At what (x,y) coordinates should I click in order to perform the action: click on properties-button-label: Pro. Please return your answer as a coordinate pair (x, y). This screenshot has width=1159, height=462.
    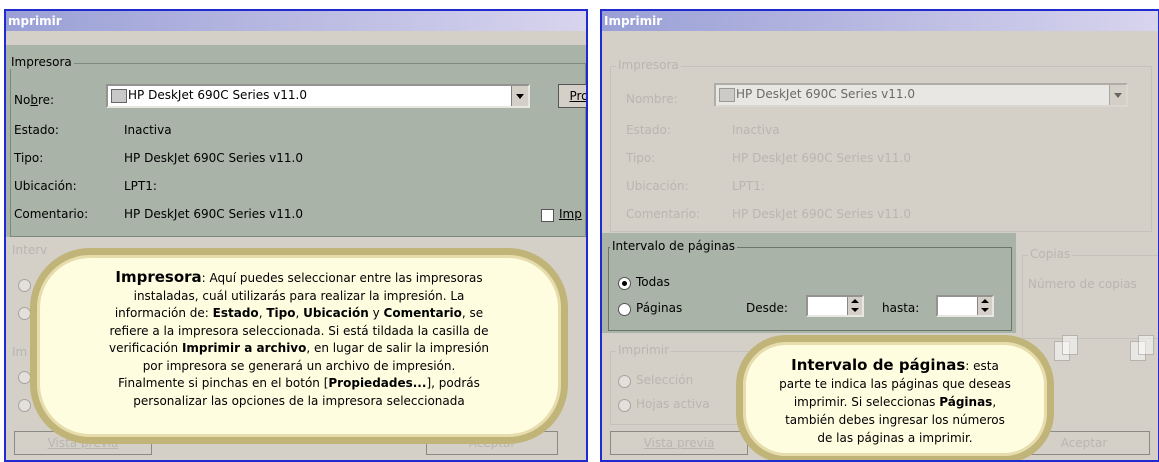
    Looking at the image, I should click on (578, 96).